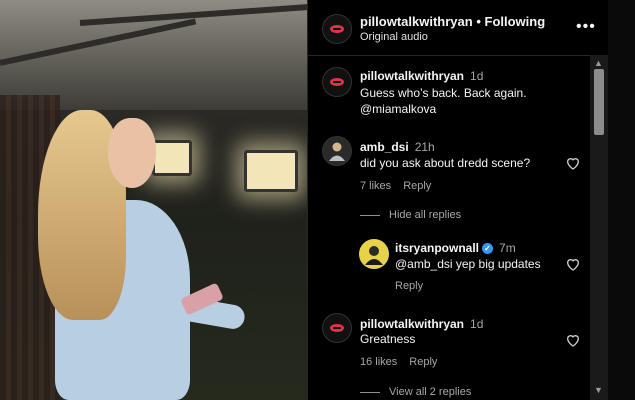  I want to click on person-face, so click(132, 153).